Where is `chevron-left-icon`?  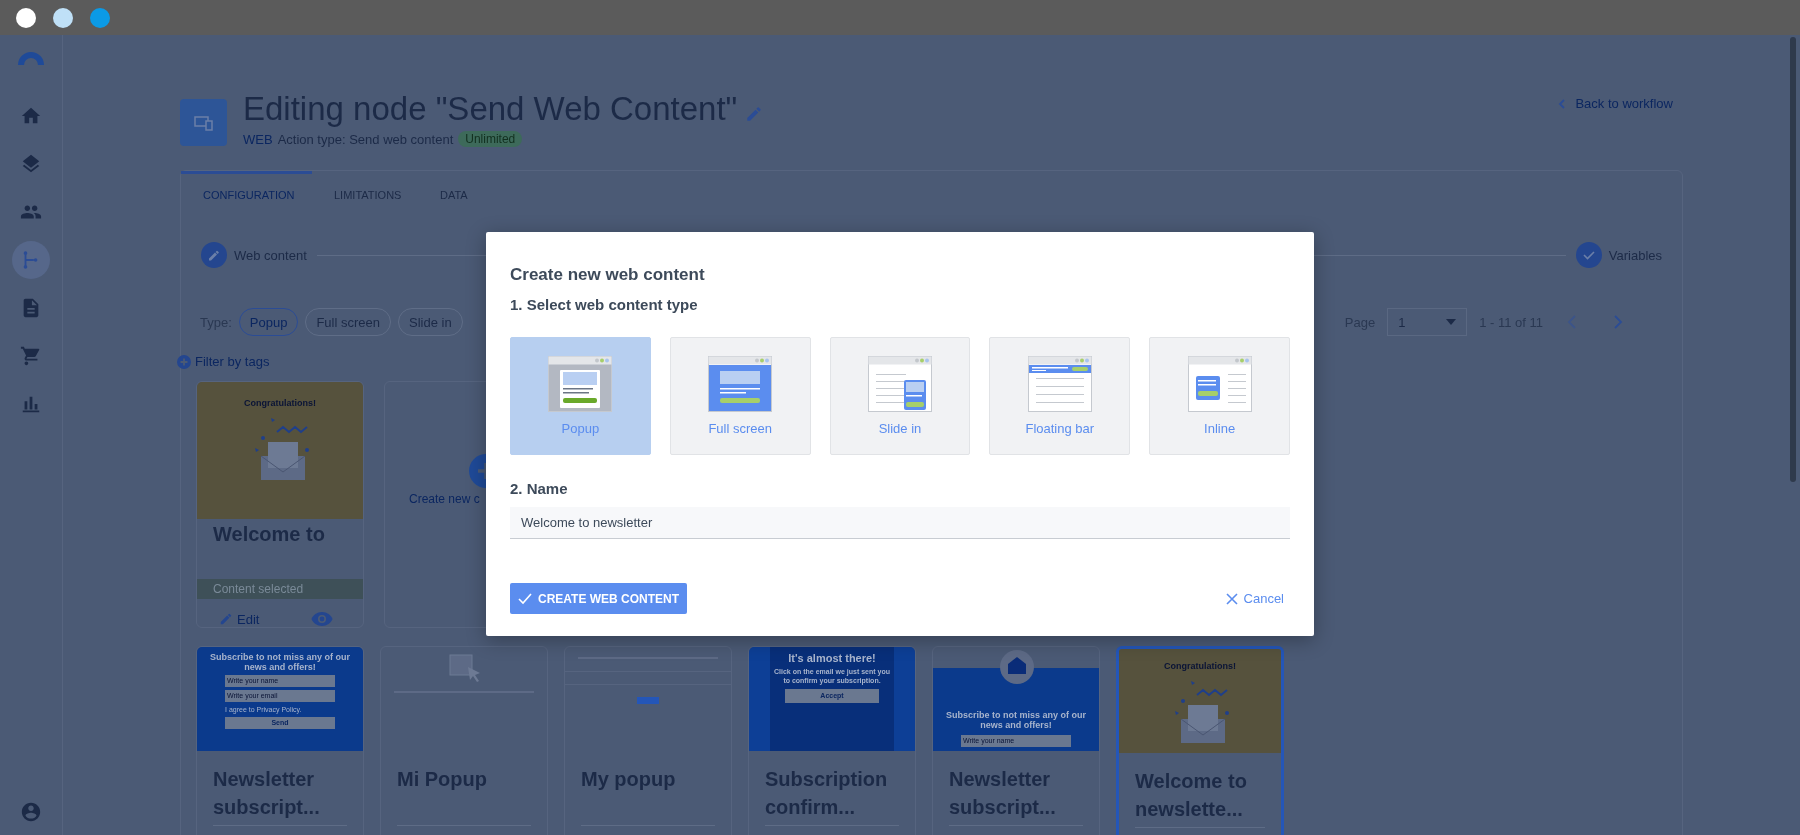
chevron-left-icon is located at coordinates (1562, 103).